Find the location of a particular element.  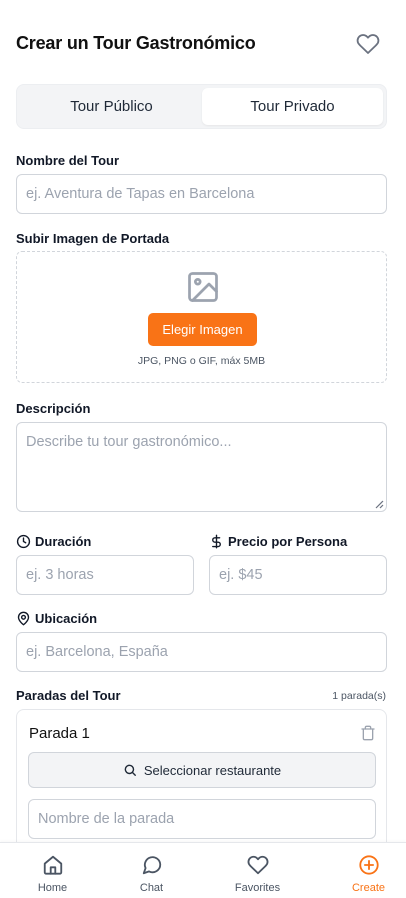

price-label-text: Precio por Persona is located at coordinates (288, 541).